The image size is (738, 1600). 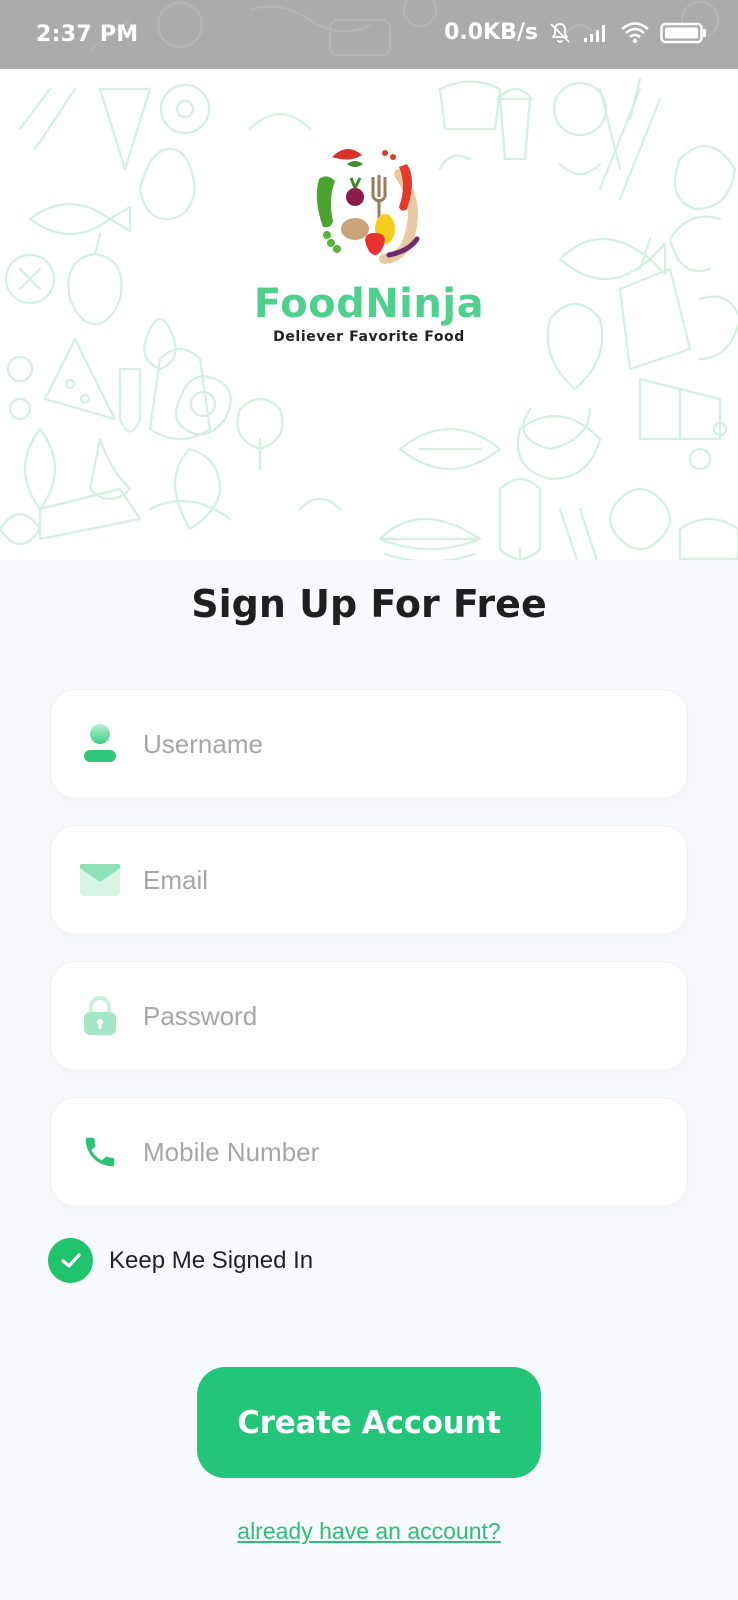 What do you see at coordinates (369, 304) in the screenshot?
I see `brand-name: FoodNinja` at bounding box center [369, 304].